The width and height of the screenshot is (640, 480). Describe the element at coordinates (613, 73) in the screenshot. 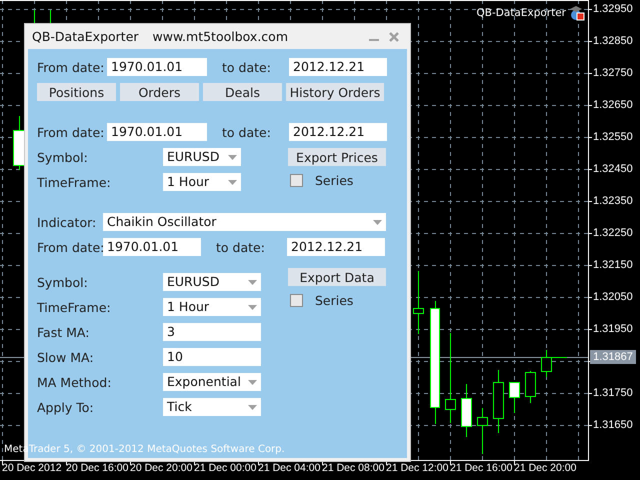

I see `price-axis-label: 1.32750` at that location.